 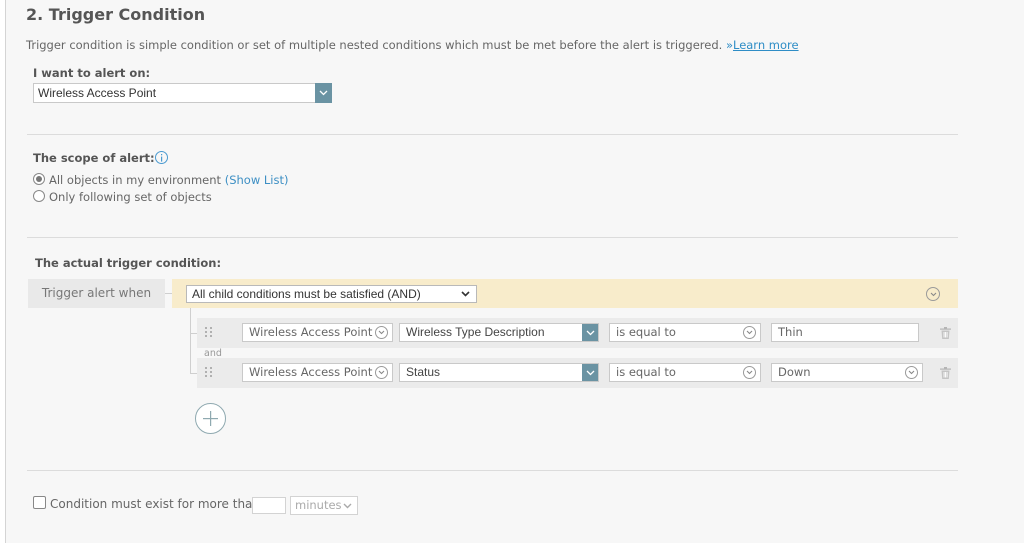 I want to click on scope-option-following: Only following set of objects, so click(x=130, y=197).